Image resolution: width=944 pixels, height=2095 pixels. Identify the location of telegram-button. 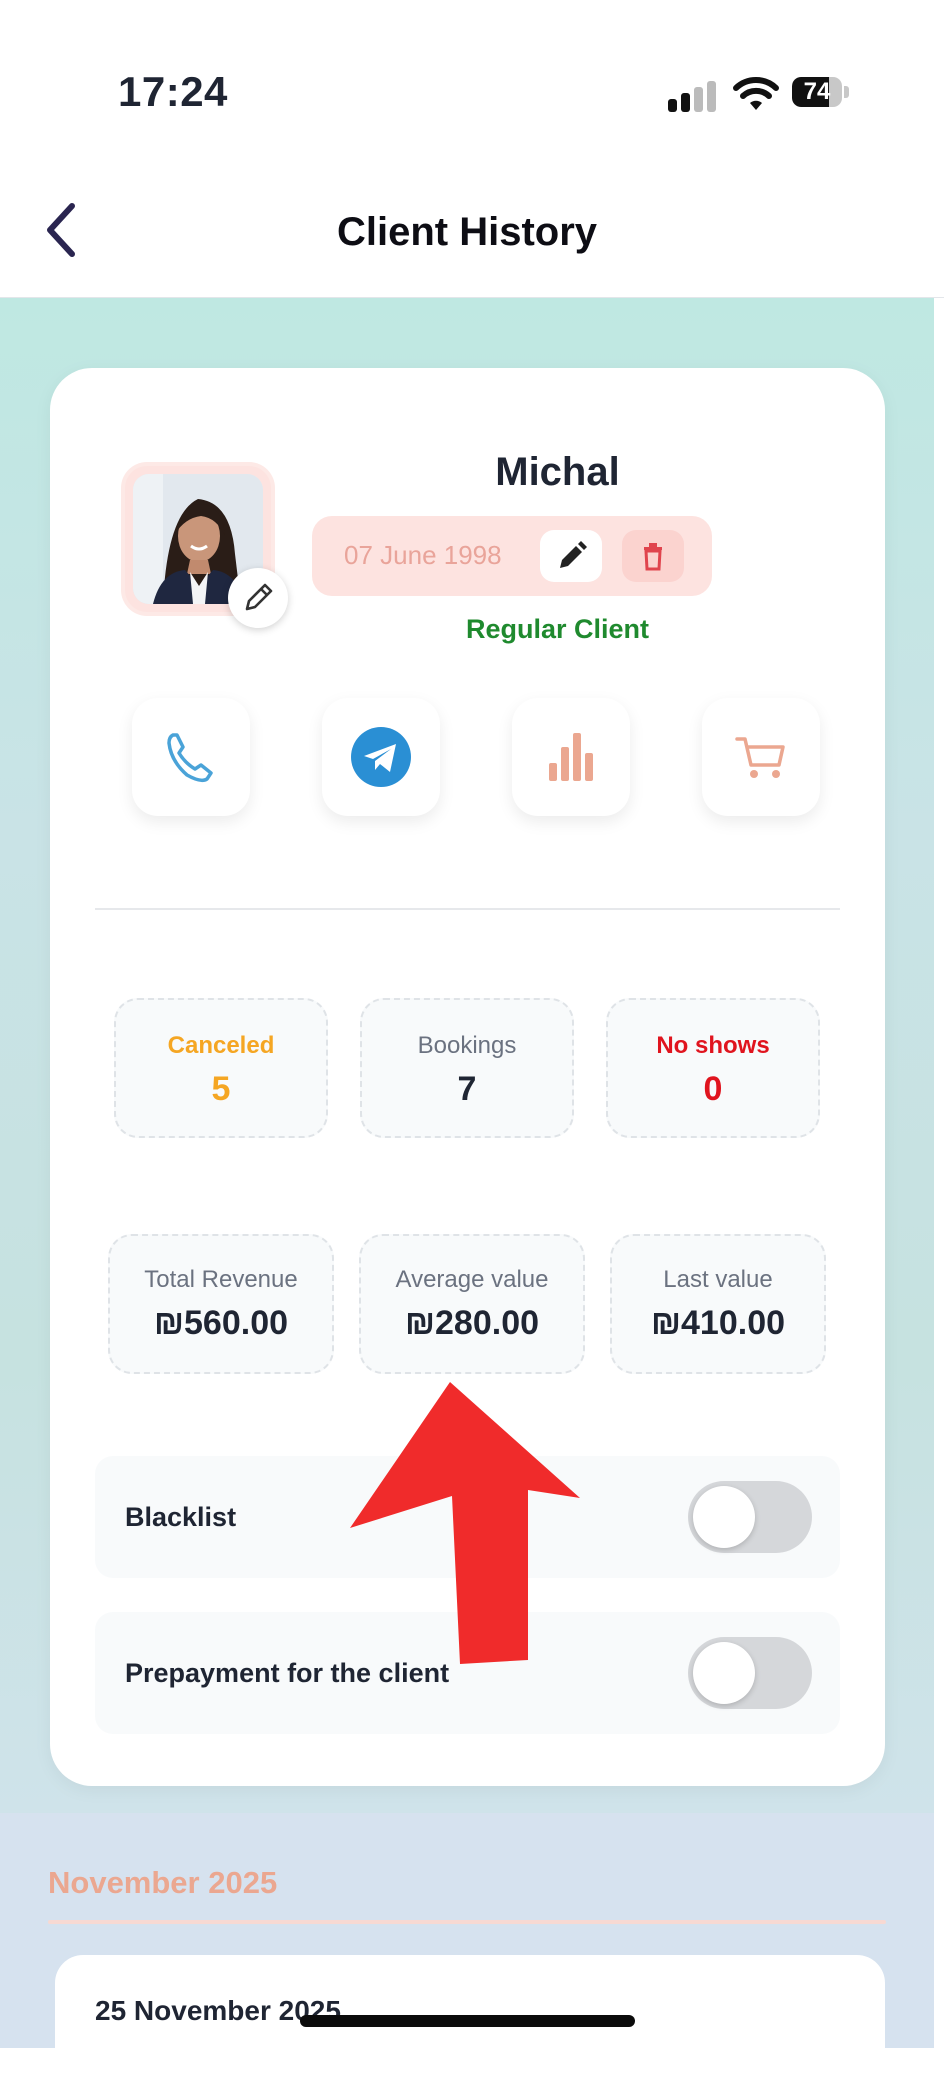
(381, 757).